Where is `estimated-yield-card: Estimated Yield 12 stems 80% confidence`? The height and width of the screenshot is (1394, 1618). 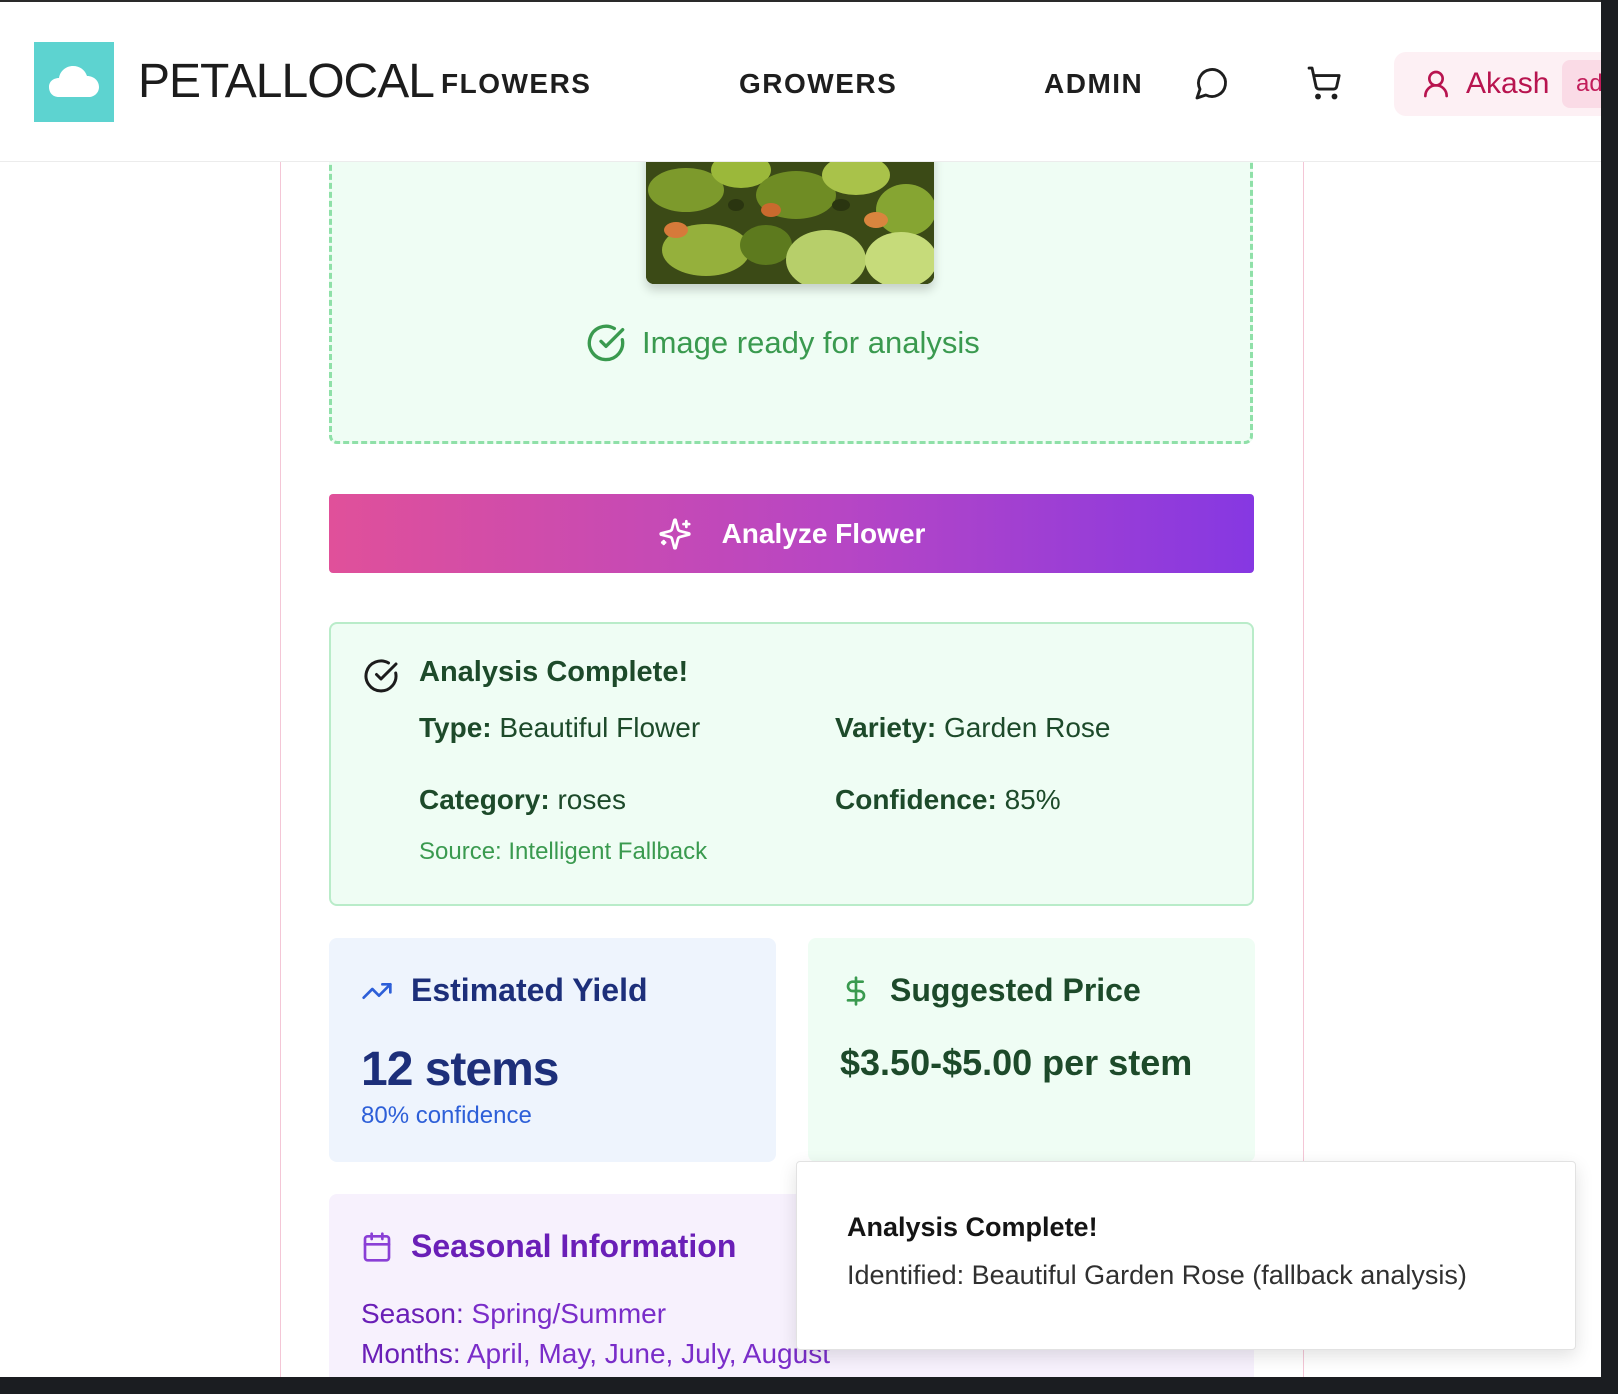 estimated-yield-card: Estimated Yield 12 stems 80% confidence is located at coordinates (552, 1050).